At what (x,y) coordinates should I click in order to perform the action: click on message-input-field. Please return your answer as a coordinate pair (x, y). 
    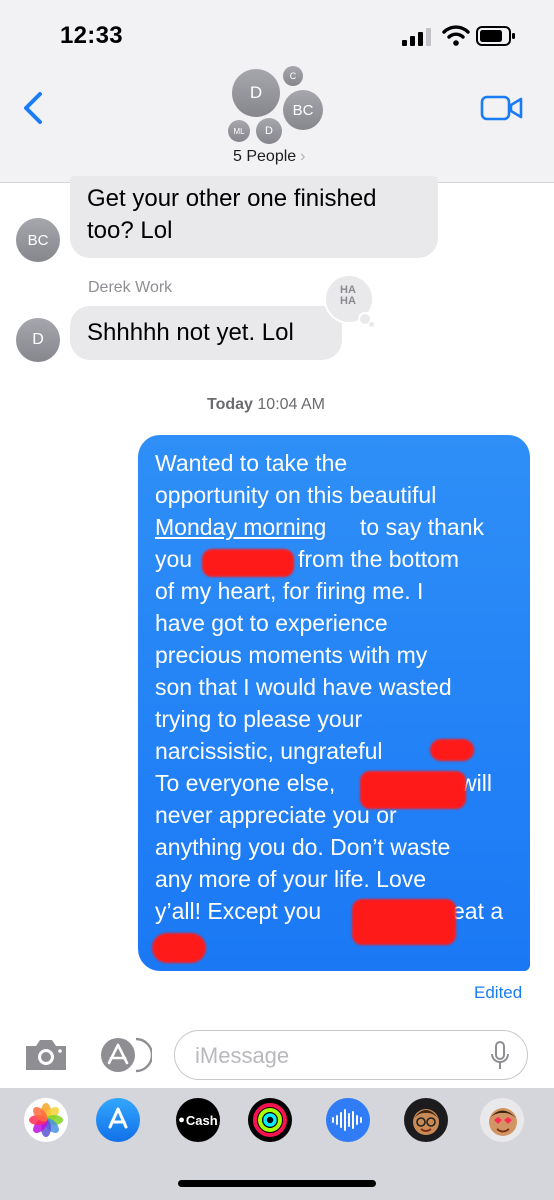
    Looking at the image, I should click on (351, 1055).